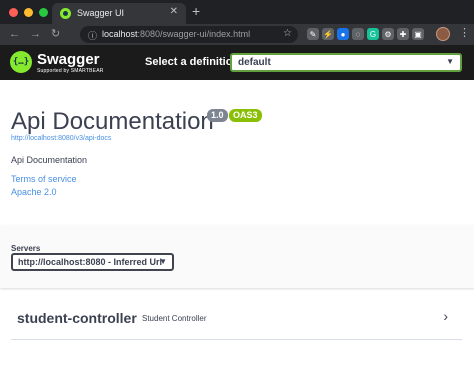 The height and width of the screenshot is (369, 474). What do you see at coordinates (343, 34) in the screenshot?
I see `blue-extension-icon: ●` at bounding box center [343, 34].